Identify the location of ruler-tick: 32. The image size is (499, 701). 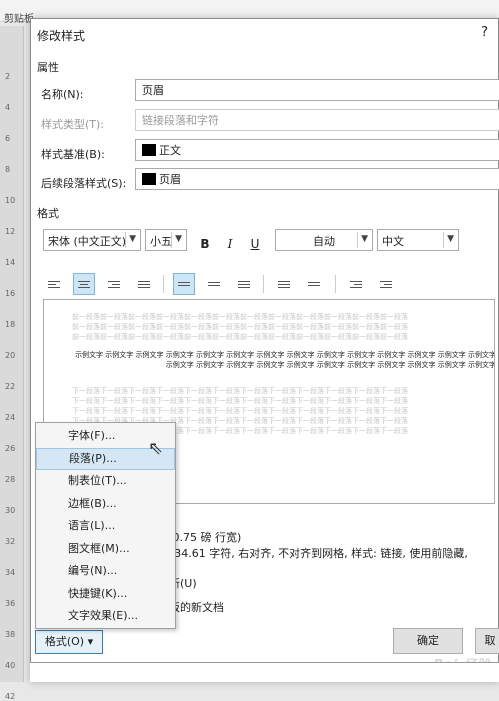
(10, 541).